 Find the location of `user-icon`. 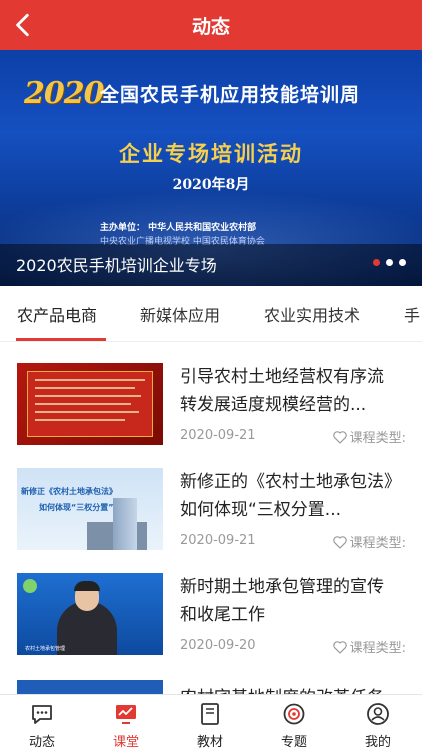

user-icon is located at coordinates (378, 714).